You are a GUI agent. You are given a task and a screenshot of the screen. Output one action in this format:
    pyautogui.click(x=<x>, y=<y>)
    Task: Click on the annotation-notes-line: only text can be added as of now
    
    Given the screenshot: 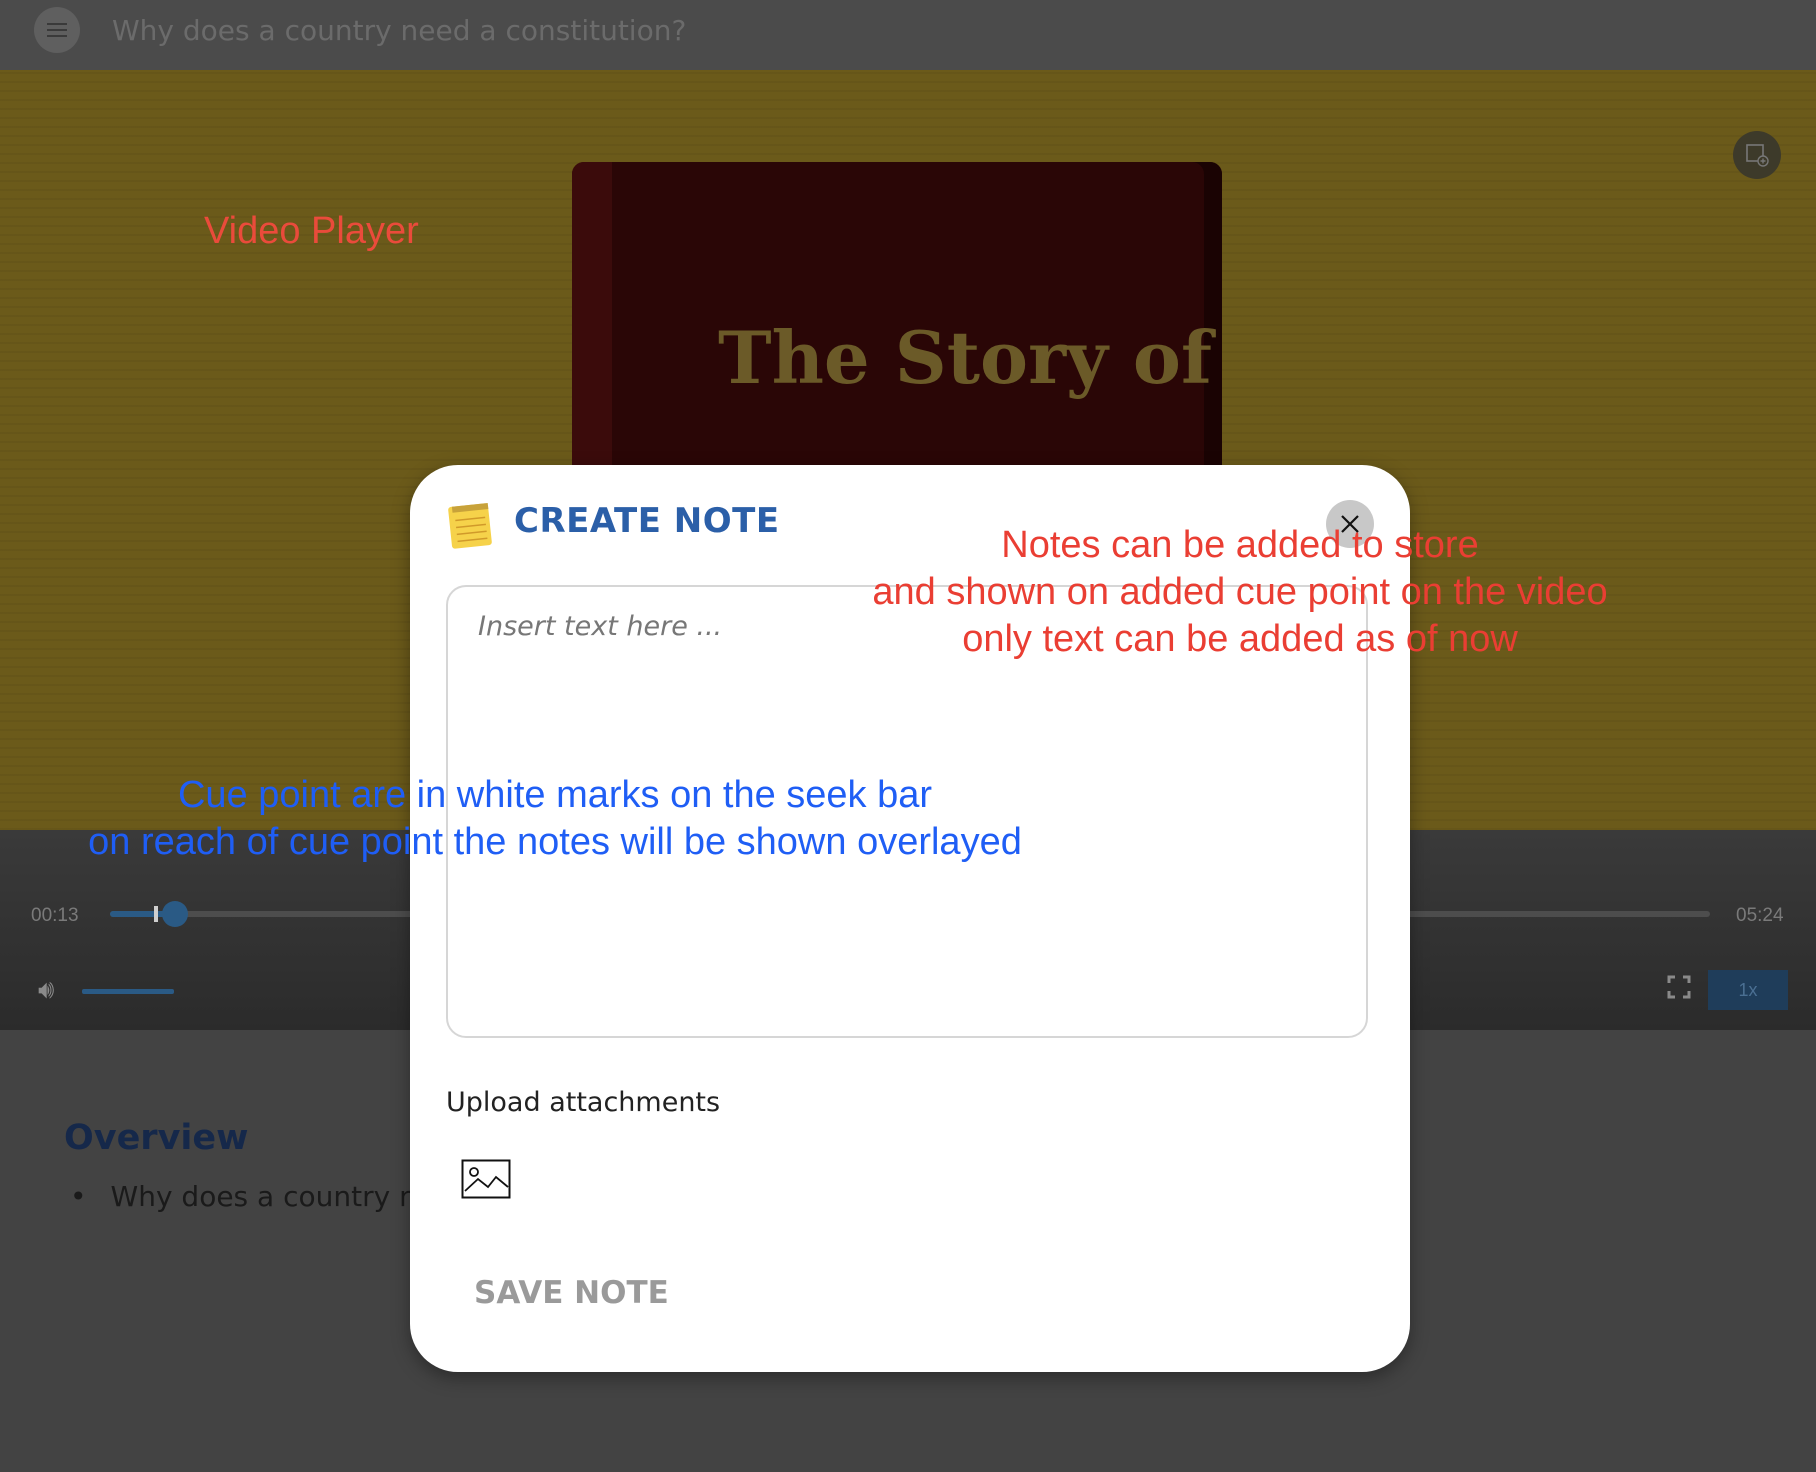 What is the action you would take?
    pyautogui.click(x=1240, y=639)
    